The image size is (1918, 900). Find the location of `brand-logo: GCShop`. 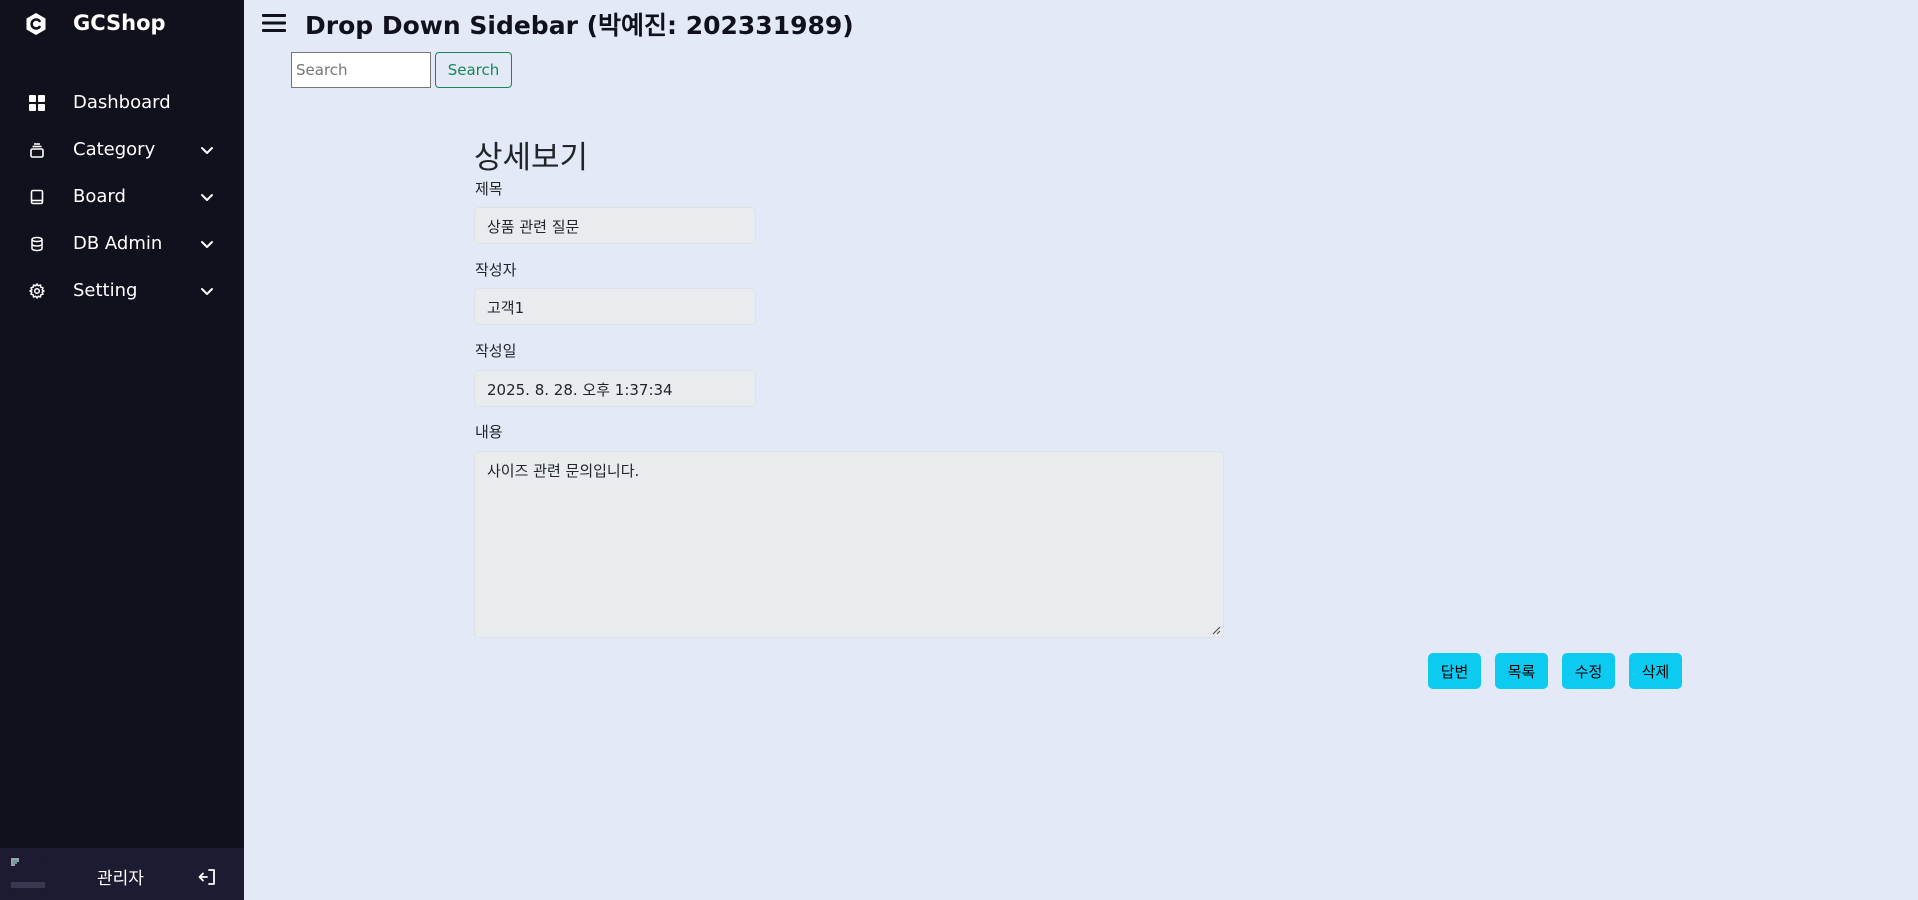

brand-logo: GCShop is located at coordinates (122, 24).